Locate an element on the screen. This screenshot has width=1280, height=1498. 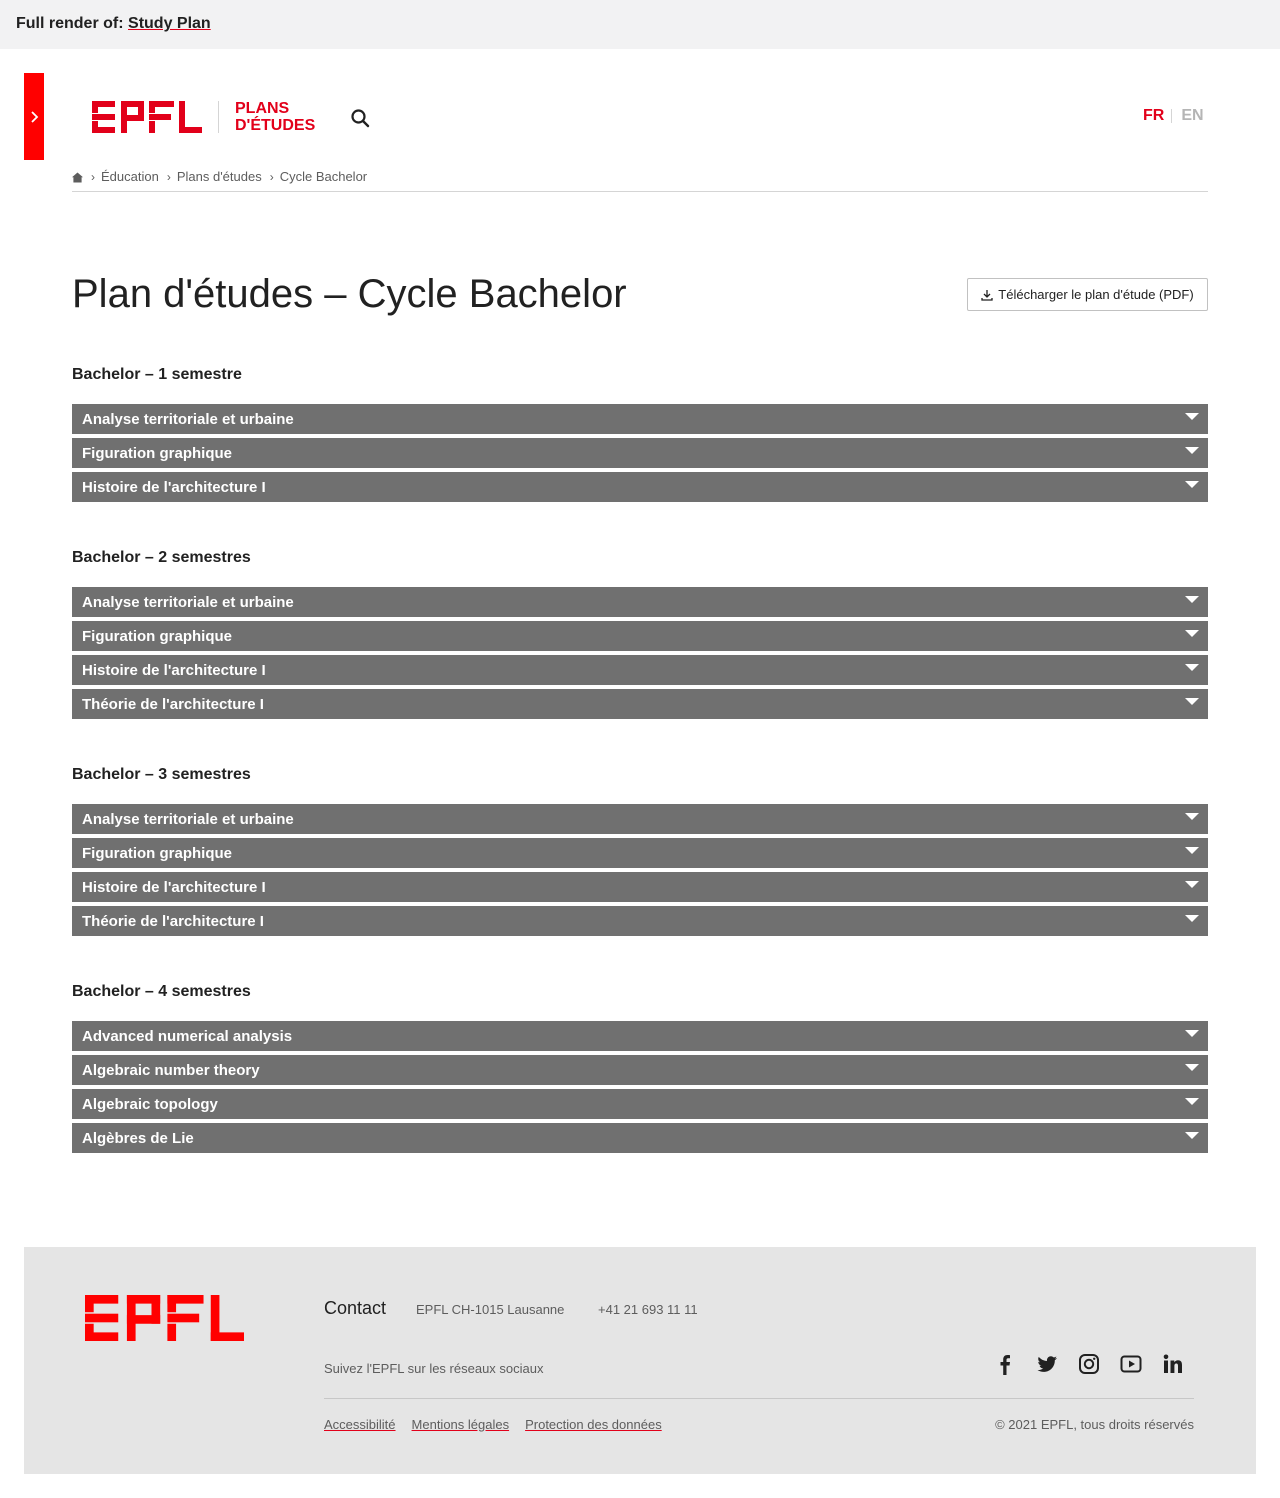
social-follow-text: Suivez l'EPFL sur les réseaux sociaux is located at coordinates (434, 1368).